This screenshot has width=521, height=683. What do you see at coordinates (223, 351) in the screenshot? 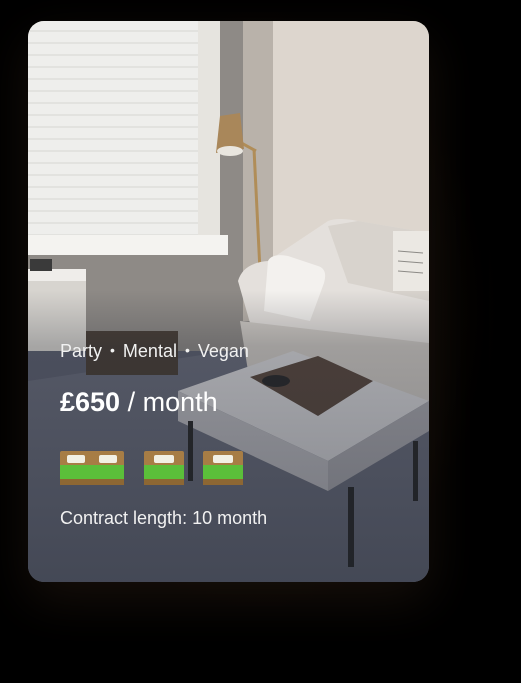
I see `tag-vegan: Vegan` at bounding box center [223, 351].